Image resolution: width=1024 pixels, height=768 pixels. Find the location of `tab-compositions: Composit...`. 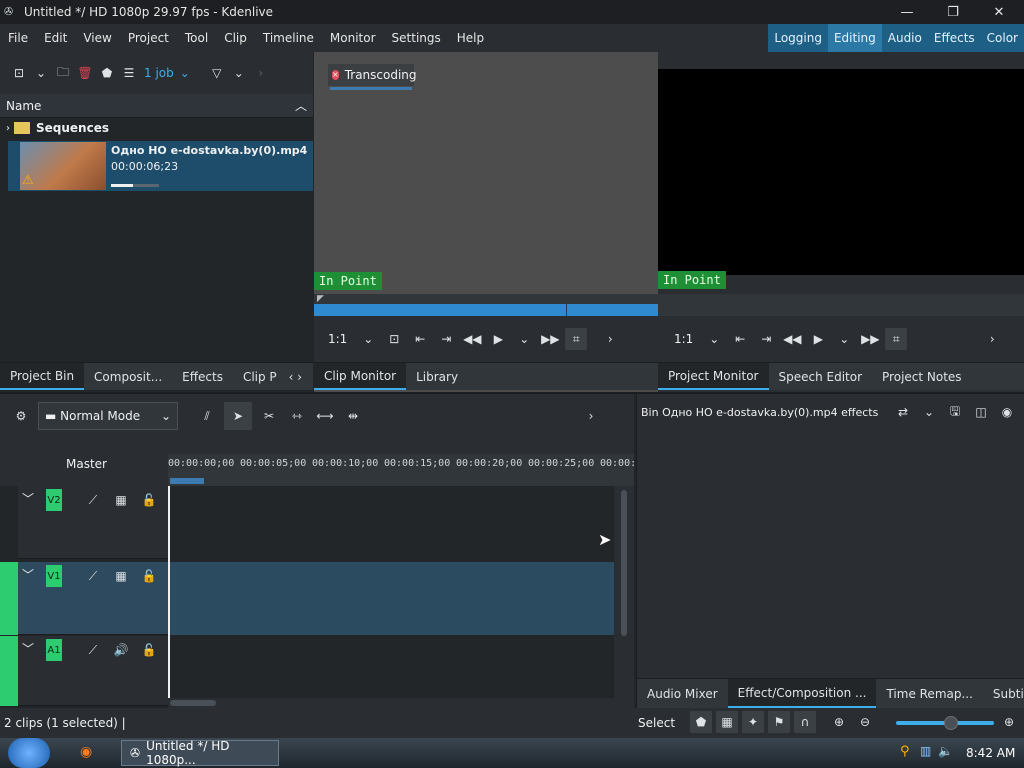

tab-compositions: Composit... is located at coordinates (128, 376).